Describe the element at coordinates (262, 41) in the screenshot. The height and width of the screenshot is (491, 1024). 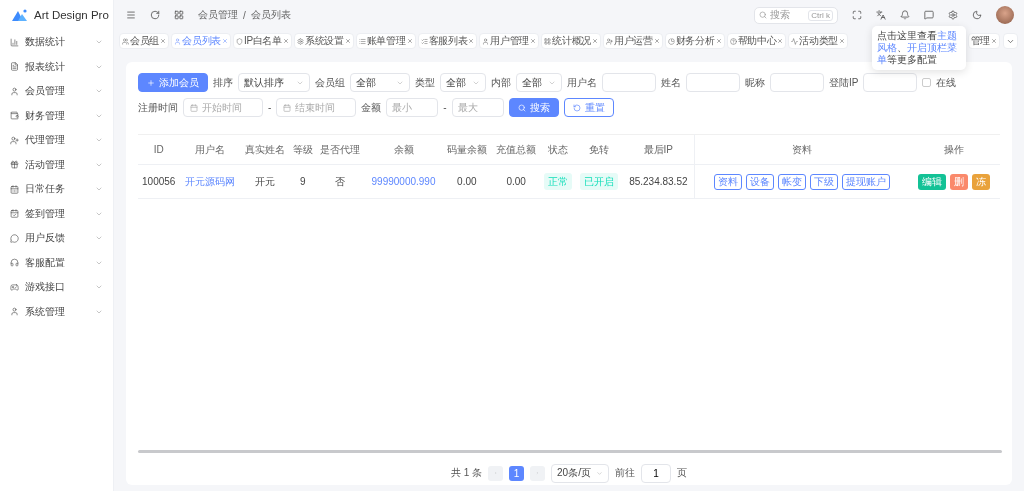
I see `tab: IP白名单` at that location.